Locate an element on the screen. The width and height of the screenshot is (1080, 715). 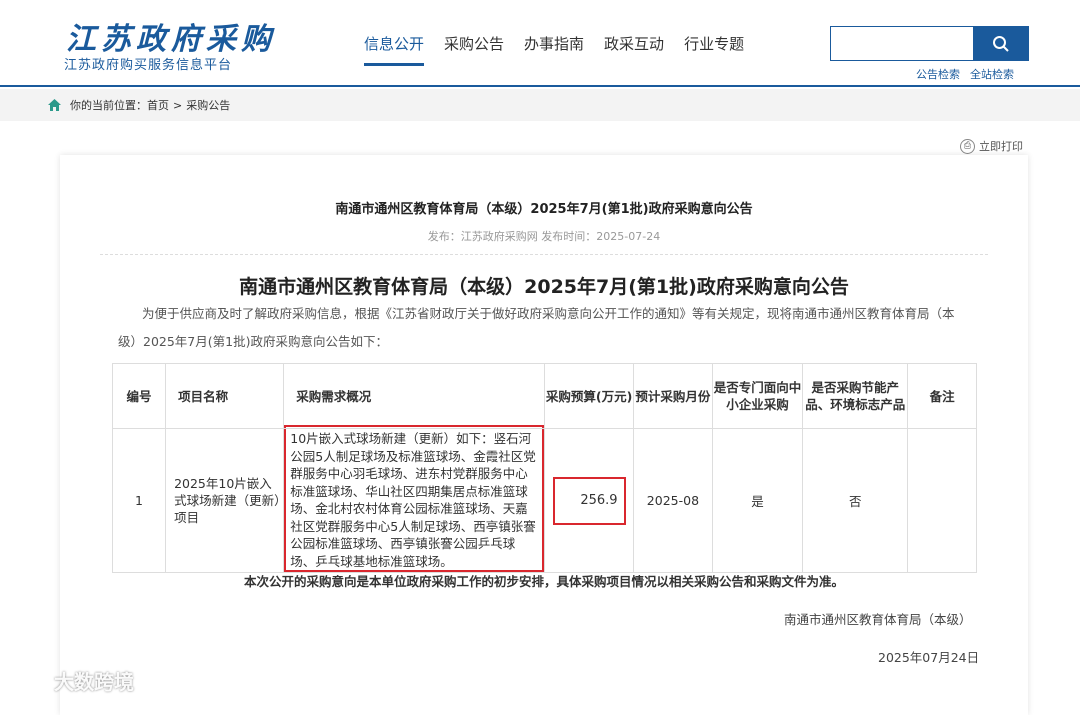
site-search-link: 全站检索 is located at coordinates (992, 74).